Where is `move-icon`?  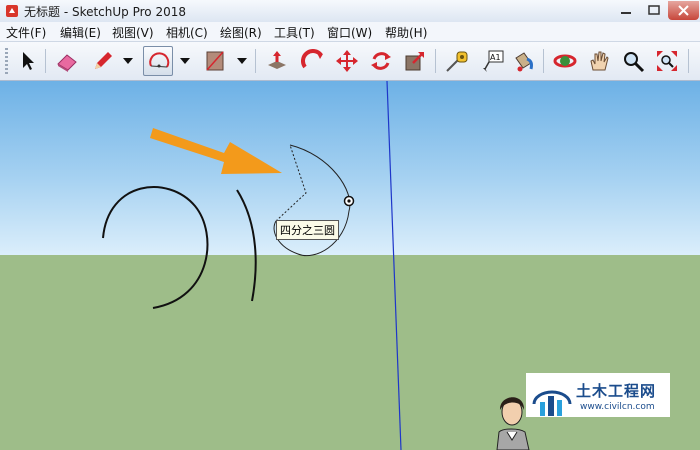
move-icon is located at coordinates (347, 61).